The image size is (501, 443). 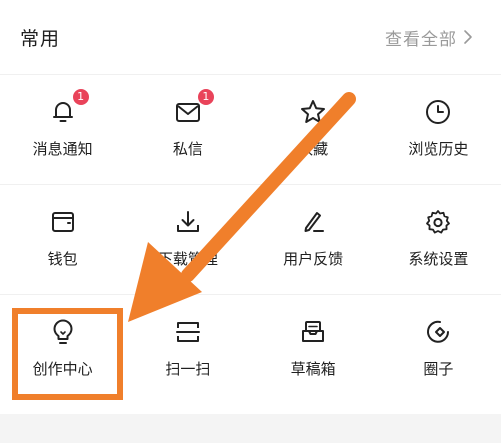 I want to click on shortcut-label: 私信, so click(x=187, y=149).